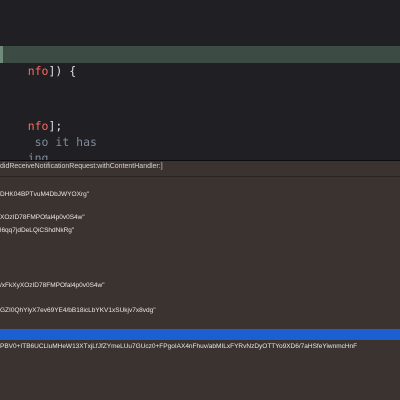 Image resolution: width=400 pixels, height=400 pixels. I want to click on code-line: nfo];, so click(31, 117).